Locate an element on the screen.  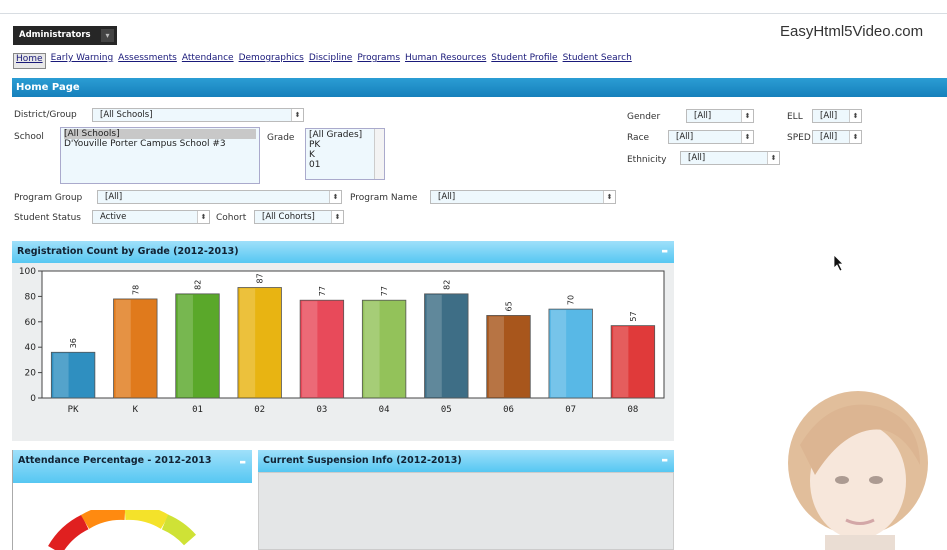
grade-scrollbar is located at coordinates (379, 154).